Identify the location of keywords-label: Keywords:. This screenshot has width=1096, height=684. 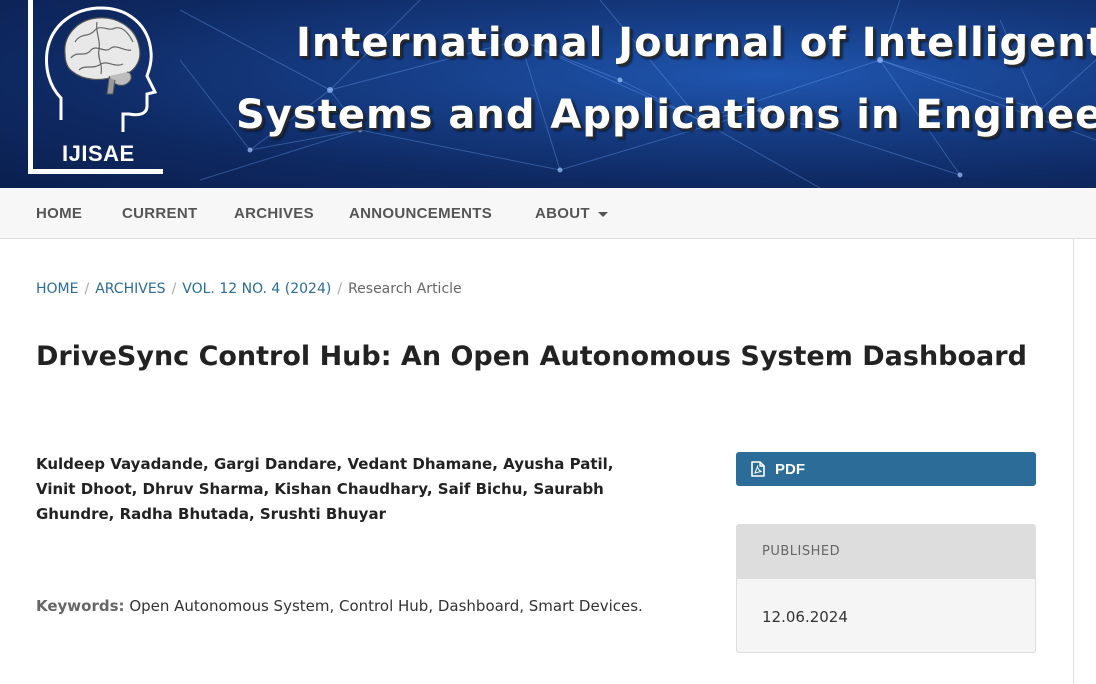
(80, 606).